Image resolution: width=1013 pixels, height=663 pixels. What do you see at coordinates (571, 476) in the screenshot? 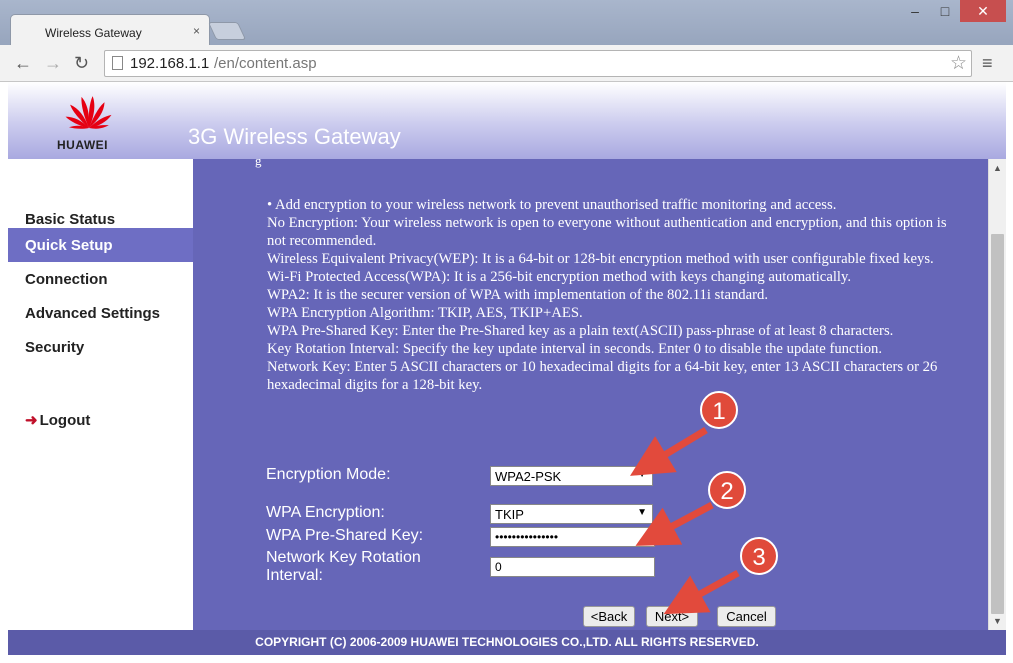
I see `encryption-mode-select: WPA2-PSK ▼` at bounding box center [571, 476].